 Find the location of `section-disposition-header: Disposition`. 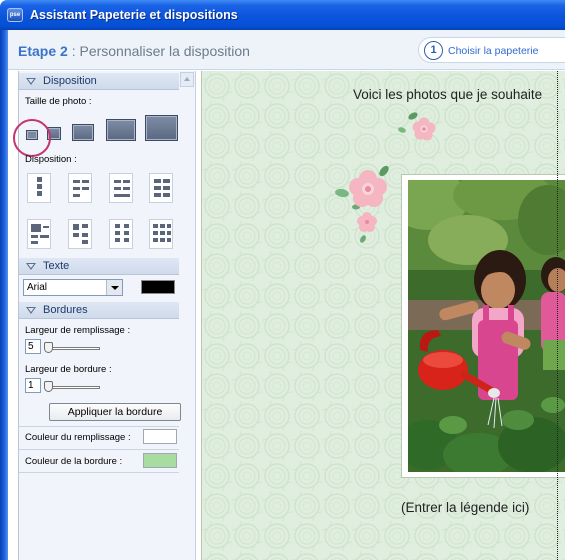

section-disposition-header: Disposition is located at coordinates (99, 81).